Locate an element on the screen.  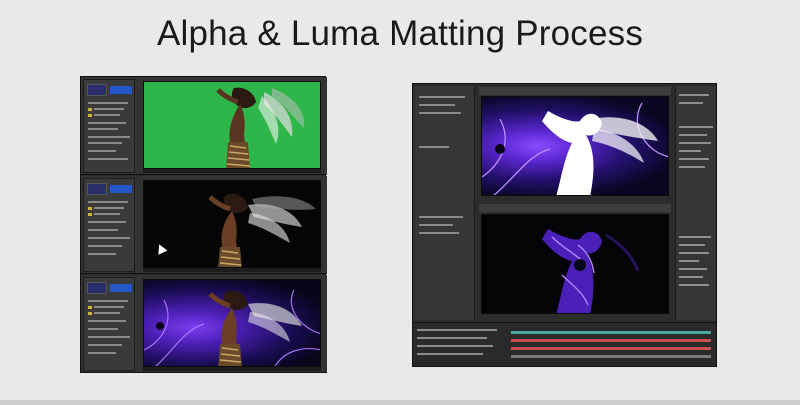
ae-window-keyed is located at coordinates (204, 225).